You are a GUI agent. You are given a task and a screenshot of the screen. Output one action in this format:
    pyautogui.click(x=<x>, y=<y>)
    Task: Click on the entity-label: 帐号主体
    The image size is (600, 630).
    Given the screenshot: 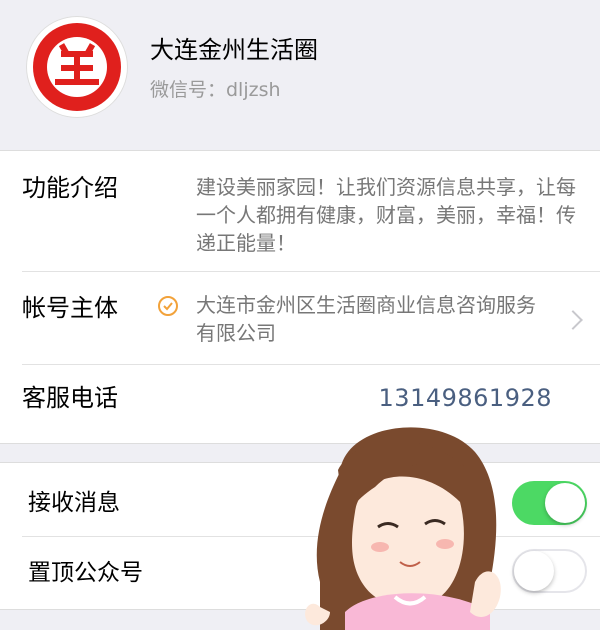 What is the action you would take?
    pyautogui.click(x=70, y=308)
    